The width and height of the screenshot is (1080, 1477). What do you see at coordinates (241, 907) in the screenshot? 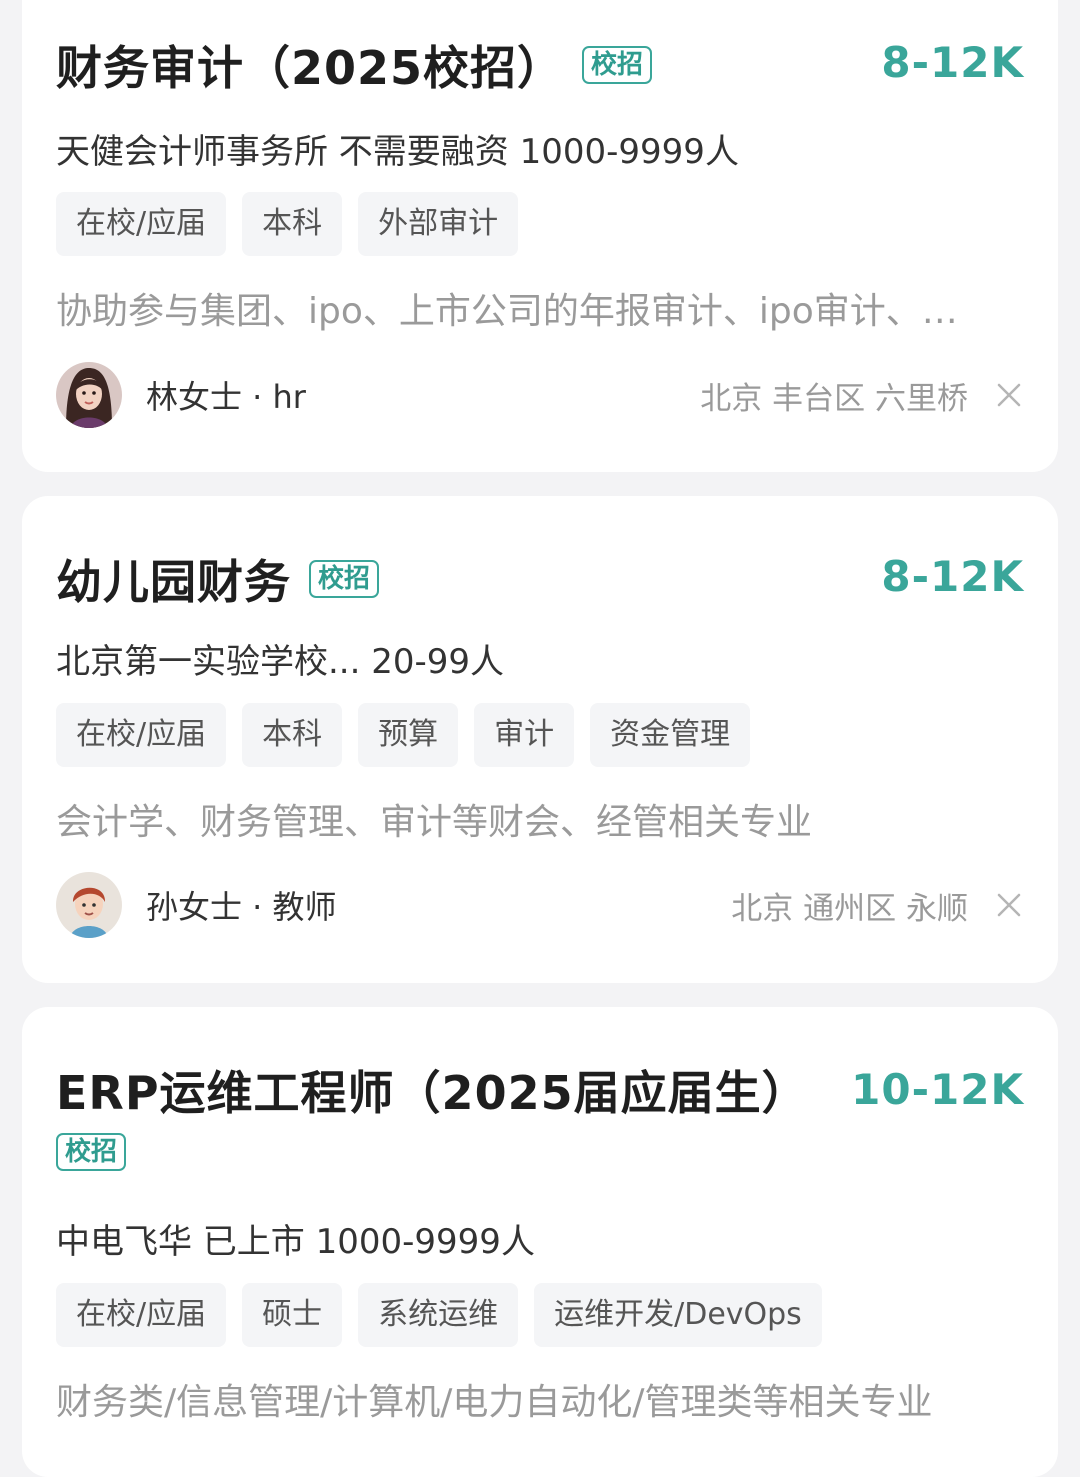
I see `recruiter-name: 孙女士 · 教师` at bounding box center [241, 907].